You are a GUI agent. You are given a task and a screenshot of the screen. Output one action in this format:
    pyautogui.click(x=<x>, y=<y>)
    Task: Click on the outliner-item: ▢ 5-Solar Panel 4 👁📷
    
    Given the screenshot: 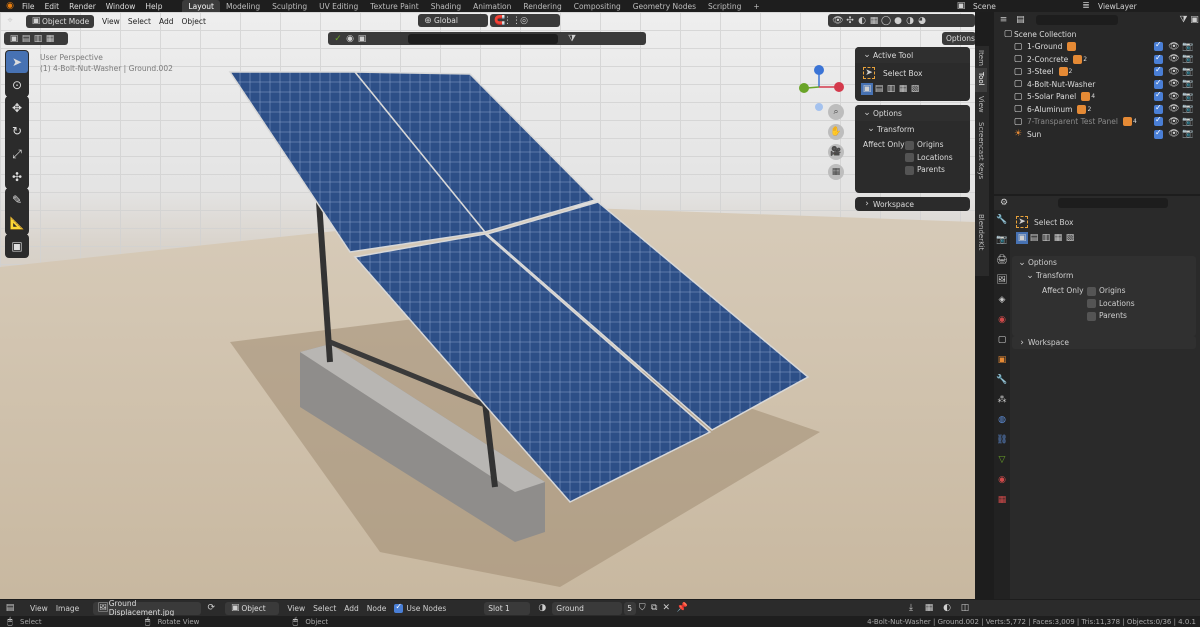 What is the action you would take?
    pyautogui.click(x=1097, y=97)
    